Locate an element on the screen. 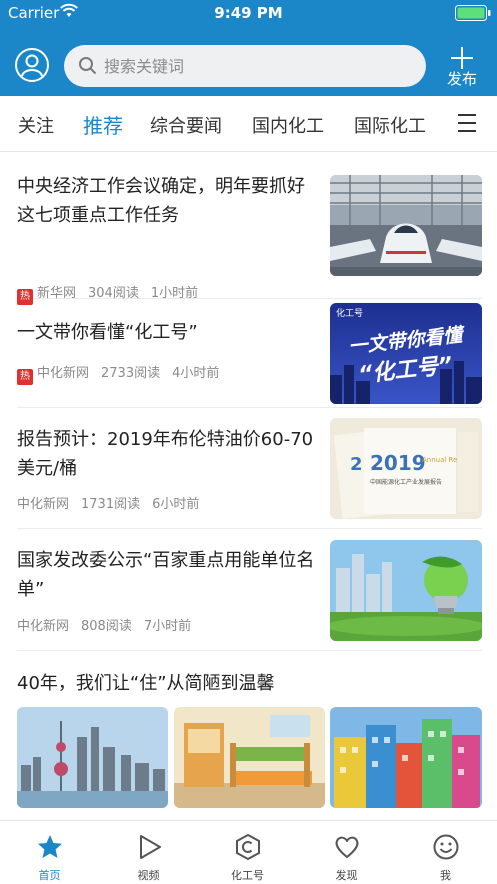 The width and height of the screenshot is (497, 884). tabbar-label: 视频 is located at coordinates (148, 875).